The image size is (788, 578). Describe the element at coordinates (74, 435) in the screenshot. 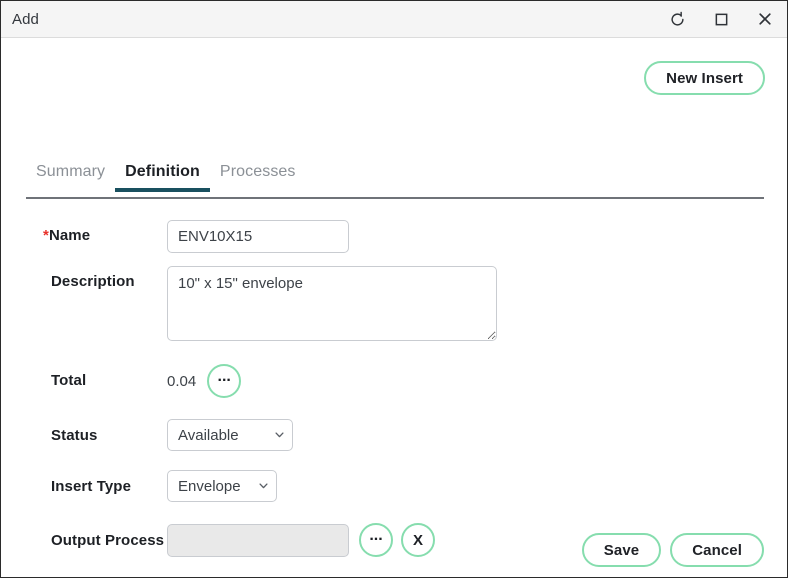

I see `status-label: Status` at that location.